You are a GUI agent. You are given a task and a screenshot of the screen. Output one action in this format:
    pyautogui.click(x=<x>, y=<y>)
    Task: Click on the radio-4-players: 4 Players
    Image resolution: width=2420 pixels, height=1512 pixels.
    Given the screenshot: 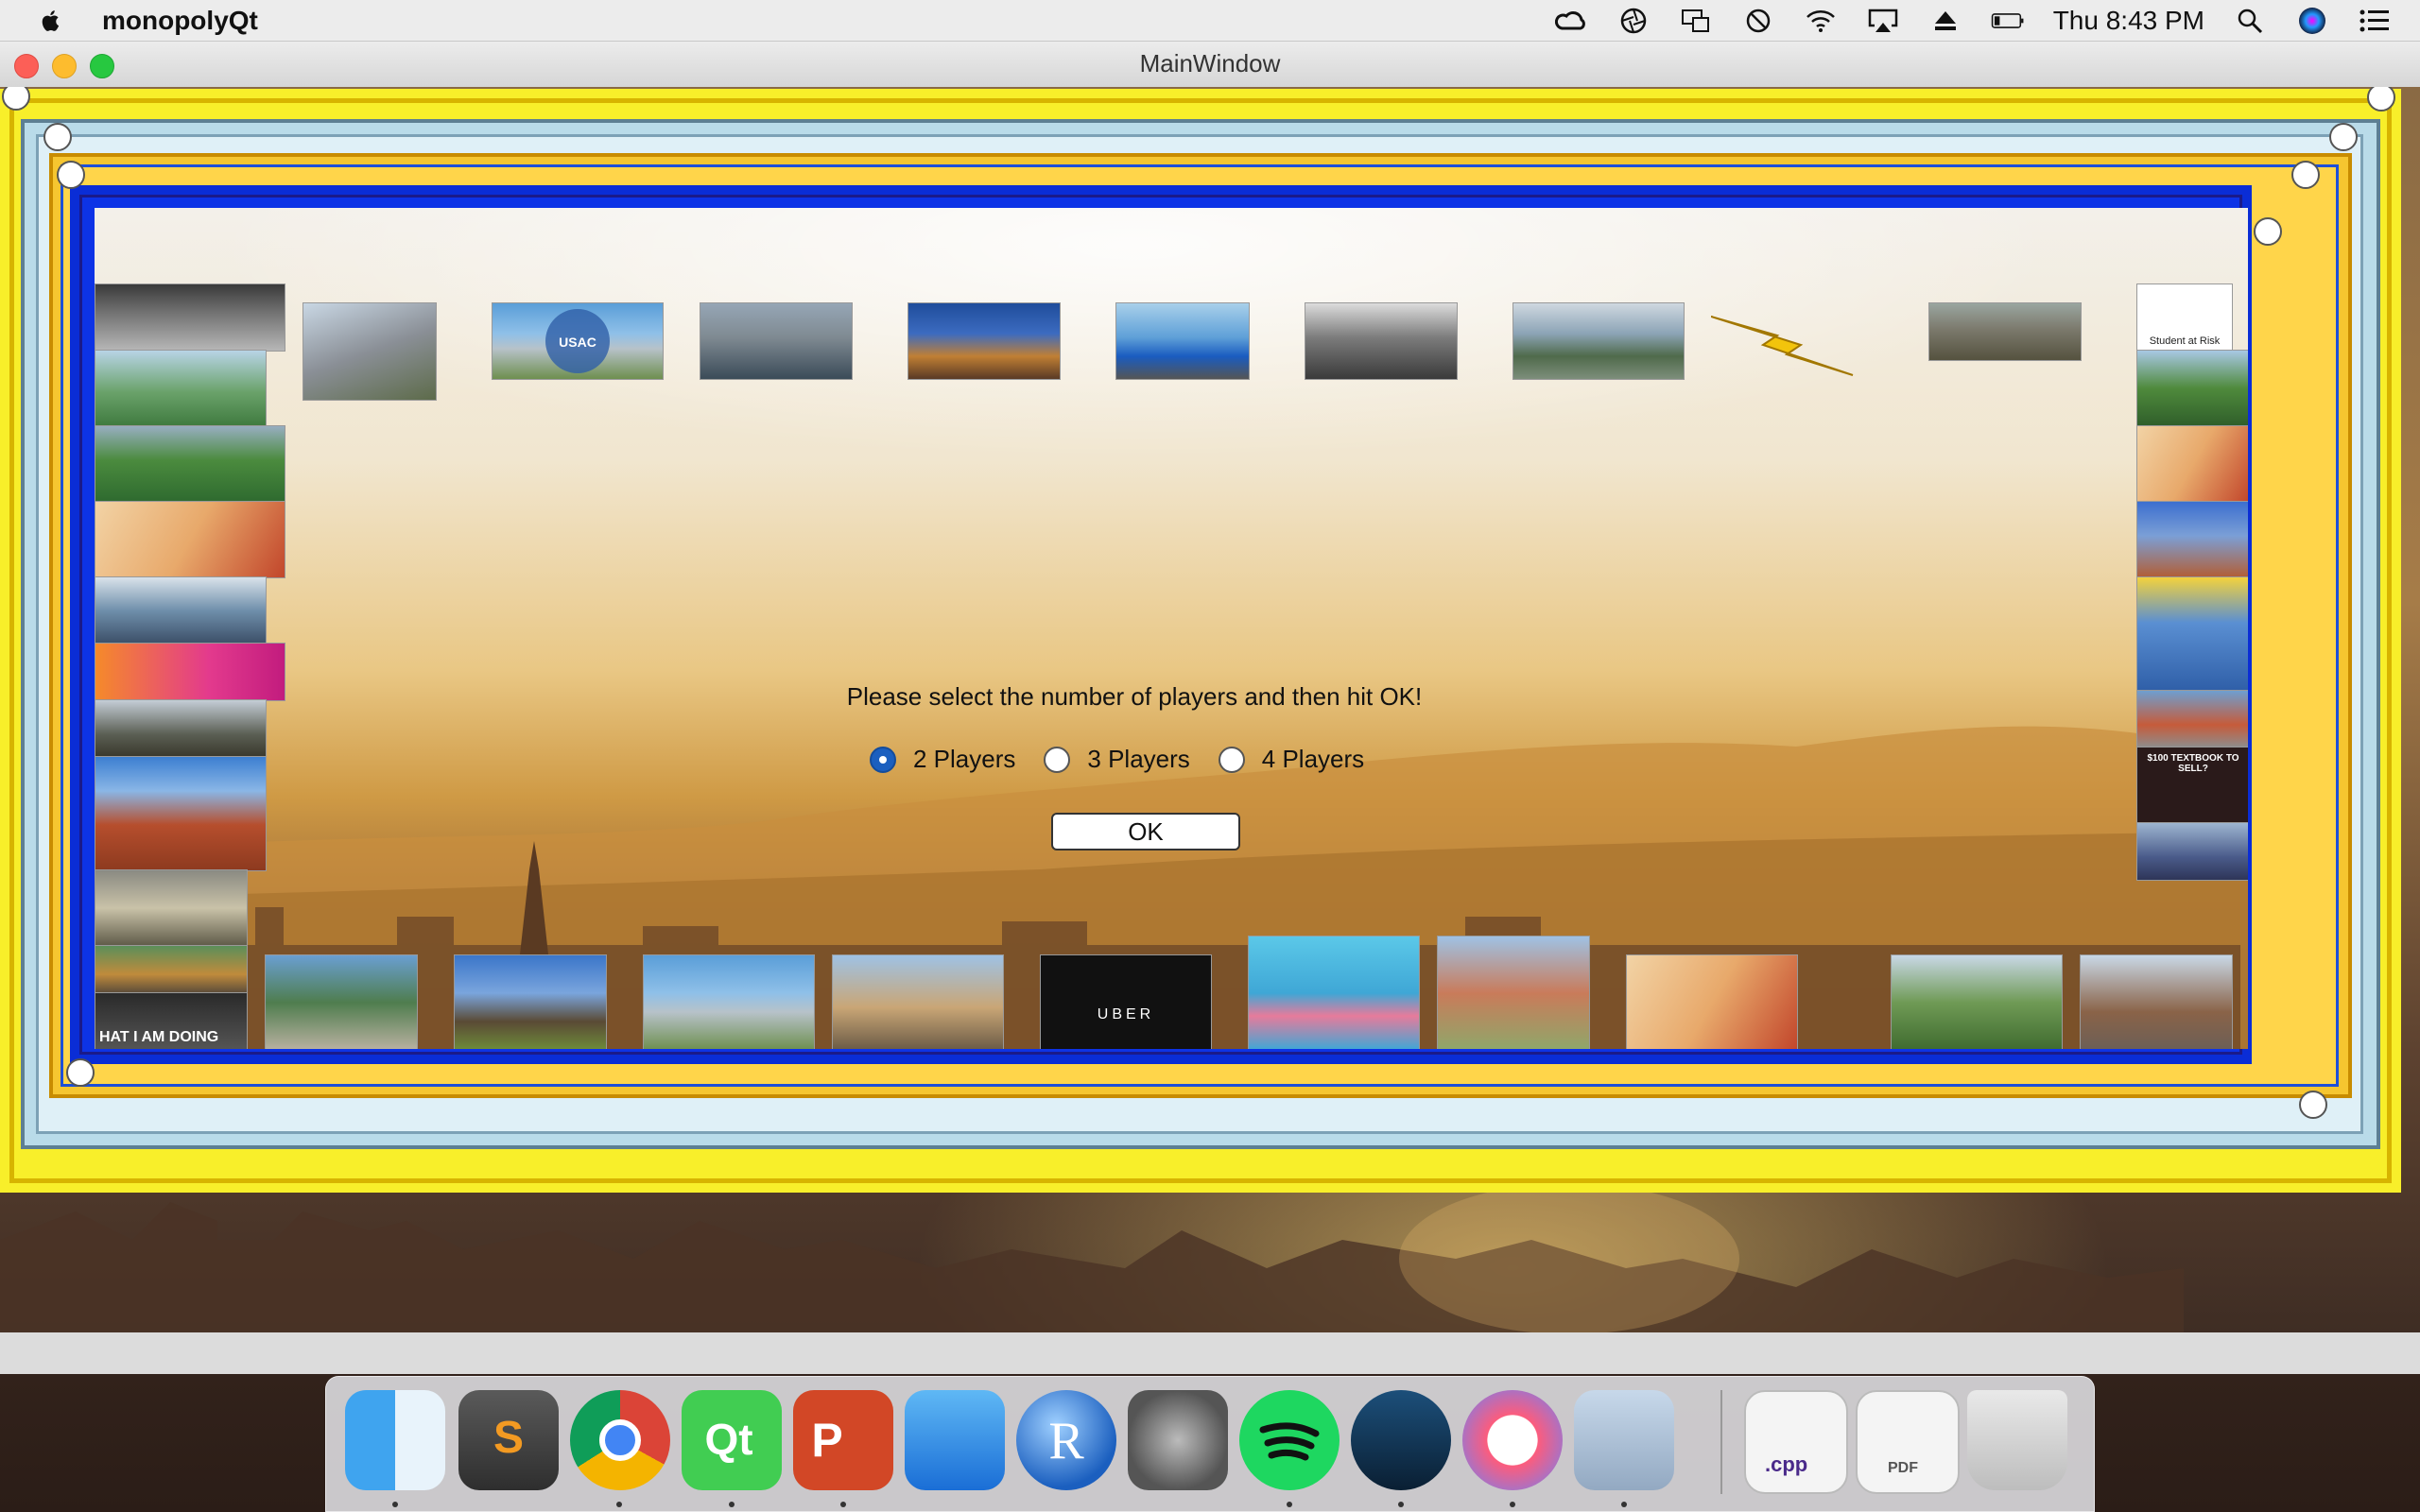 What is the action you would take?
    pyautogui.click(x=1291, y=759)
    